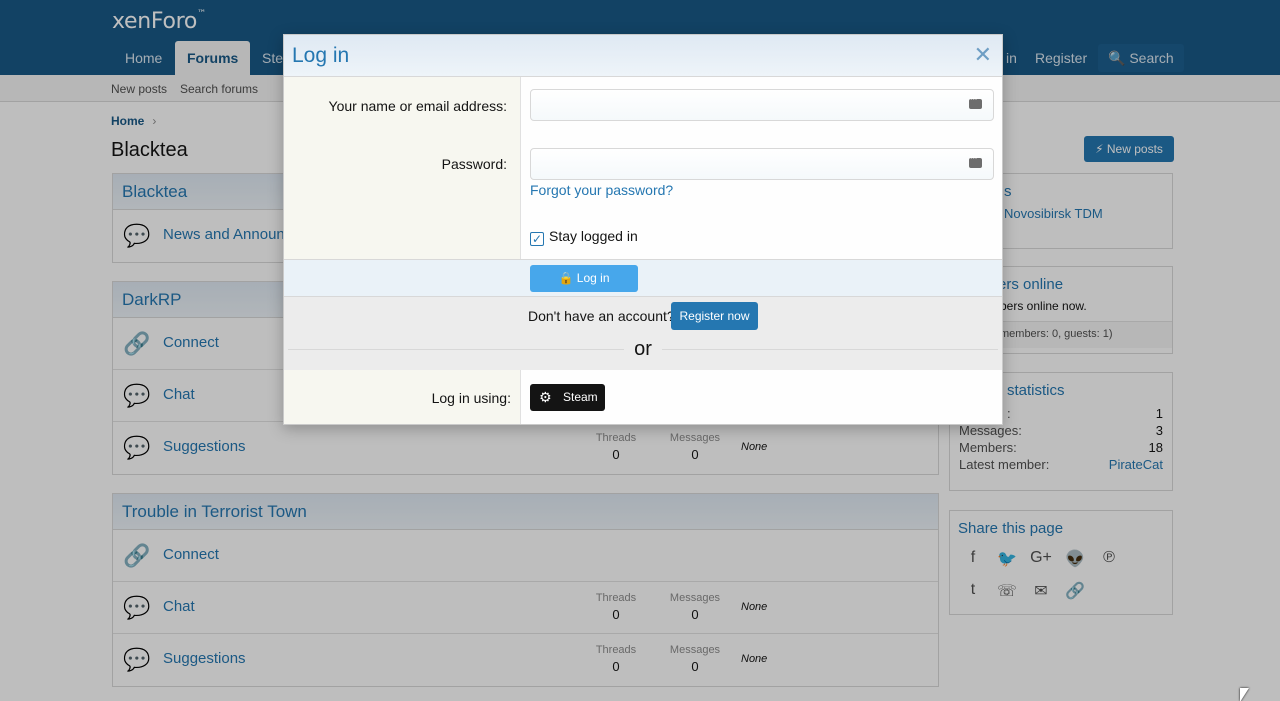 Image resolution: width=1280 pixels, height=701 pixels. What do you see at coordinates (567, 397) in the screenshot?
I see `steam-login-button: ⚙ Steam` at bounding box center [567, 397].